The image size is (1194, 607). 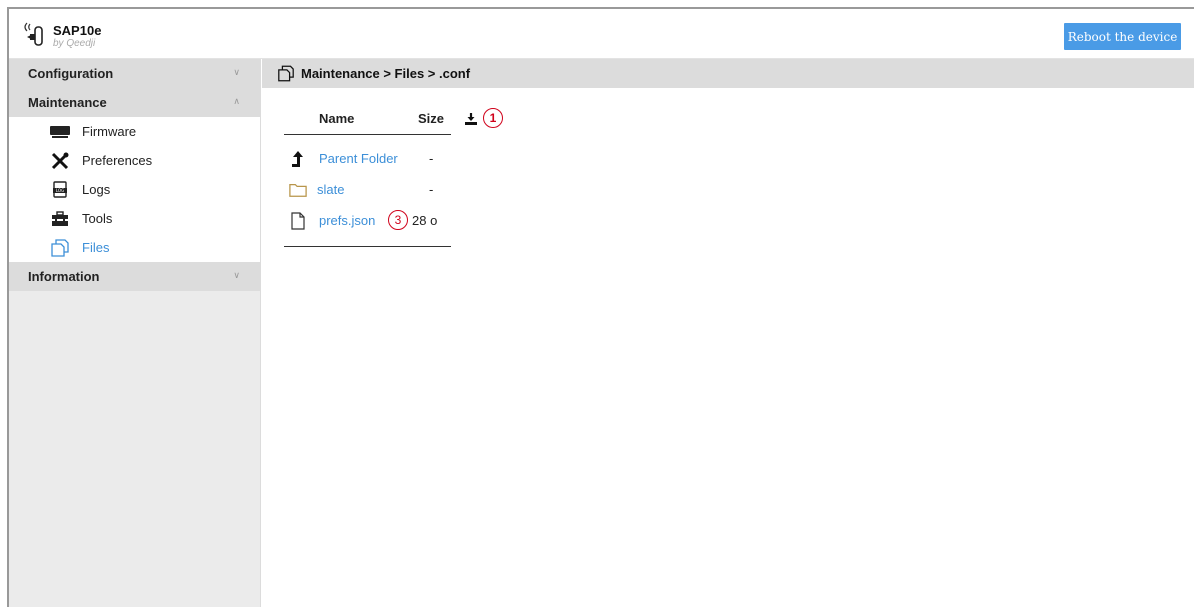 What do you see at coordinates (96, 247) in the screenshot?
I see `sidebar-item-label: Files` at bounding box center [96, 247].